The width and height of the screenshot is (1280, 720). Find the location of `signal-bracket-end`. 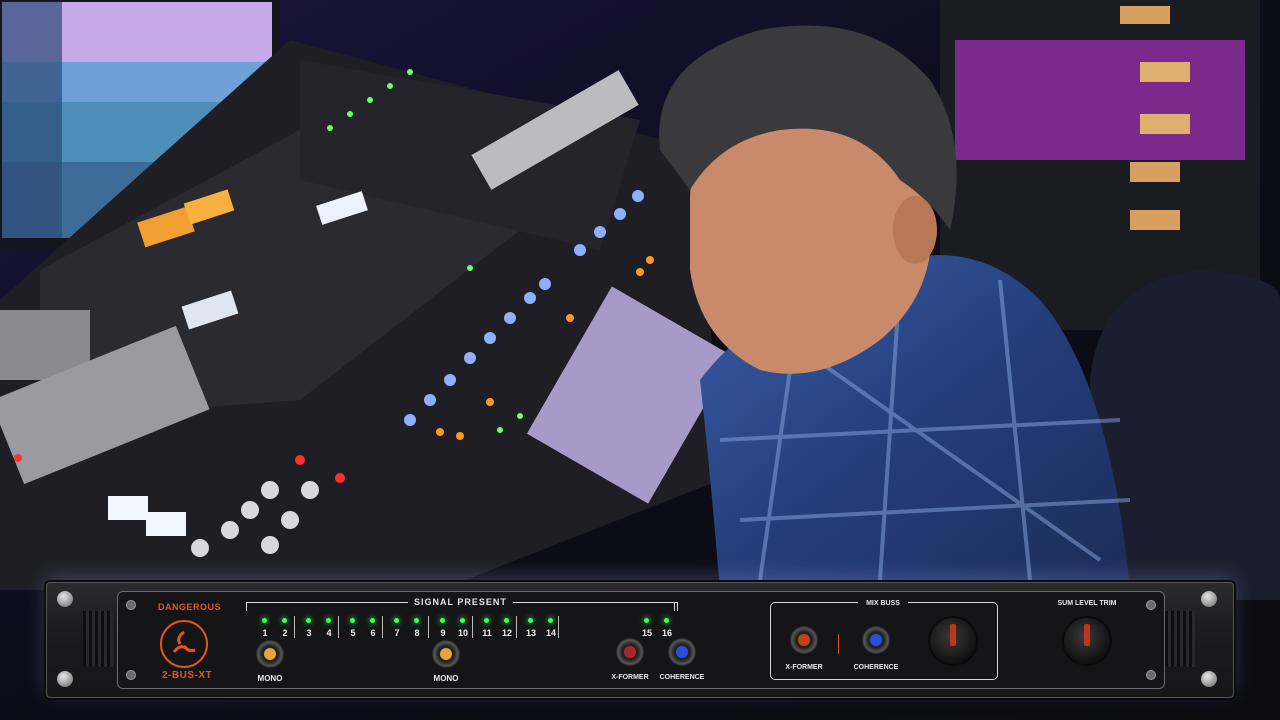

signal-bracket-end is located at coordinates (656, 606).